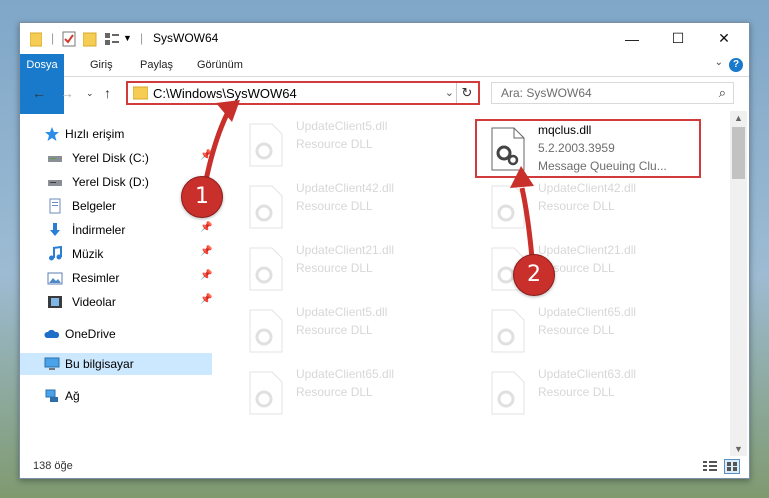 Image resolution: width=769 pixels, height=498 pixels. Describe the element at coordinates (368, 179) in the screenshot. I see `annotation-arrows` at that location.